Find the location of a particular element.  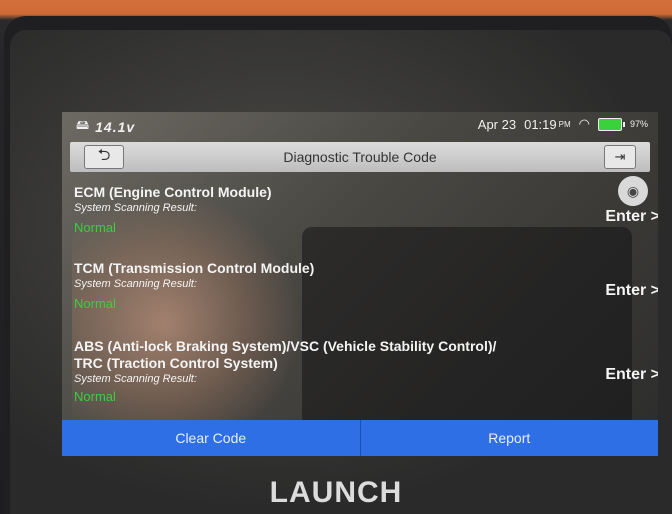

device-brand-logo: LAUNCH is located at coordinates (336, 492).